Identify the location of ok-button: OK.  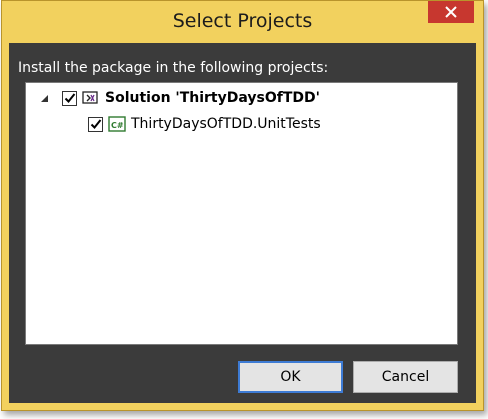
(290, 377).